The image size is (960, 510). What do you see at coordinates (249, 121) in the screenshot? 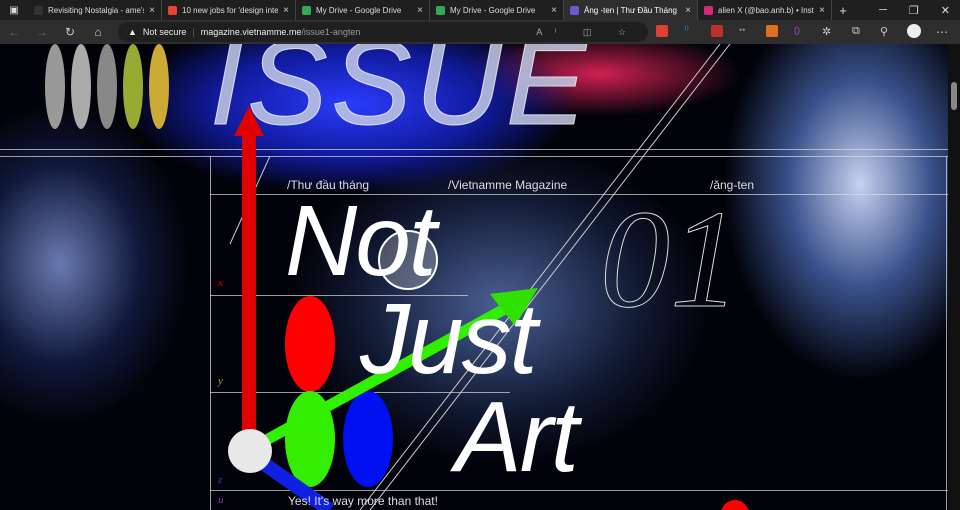
I see `red-arrow-head` at bounding box center [249, 121].